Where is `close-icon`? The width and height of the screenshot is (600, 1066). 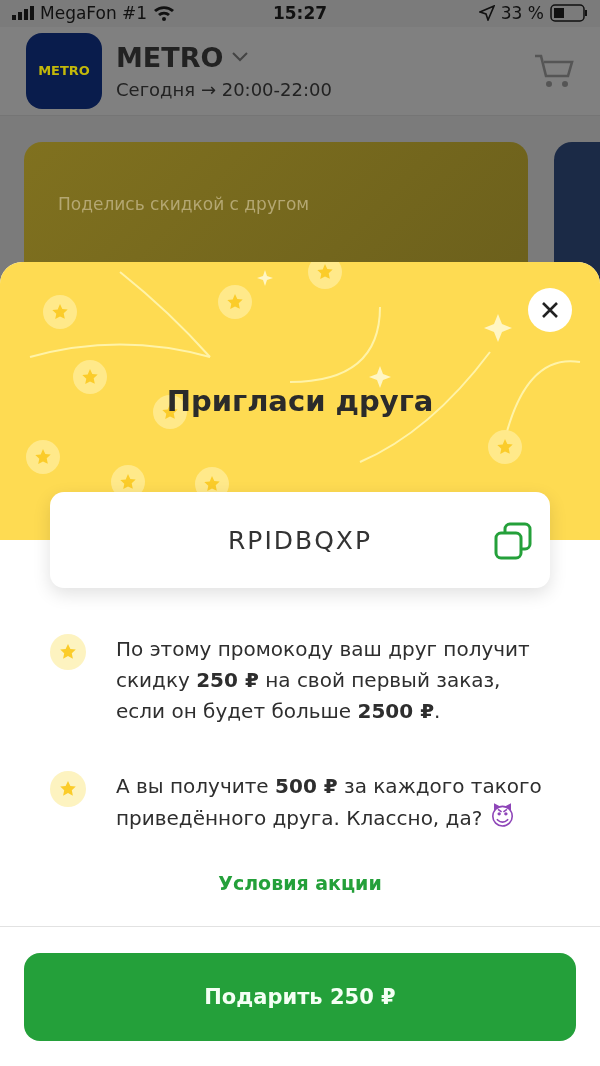 close-icon is located at coordinates (550, 310).